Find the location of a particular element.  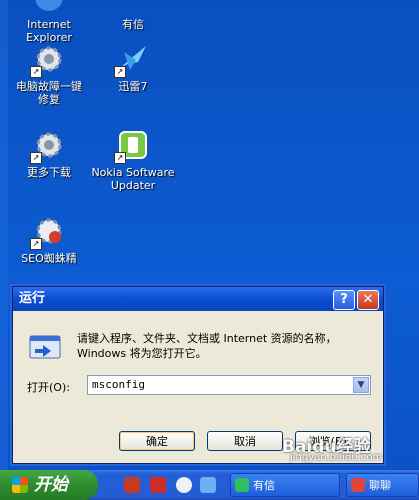

task-label: 聊聊 is located at coordinates (380, 485).